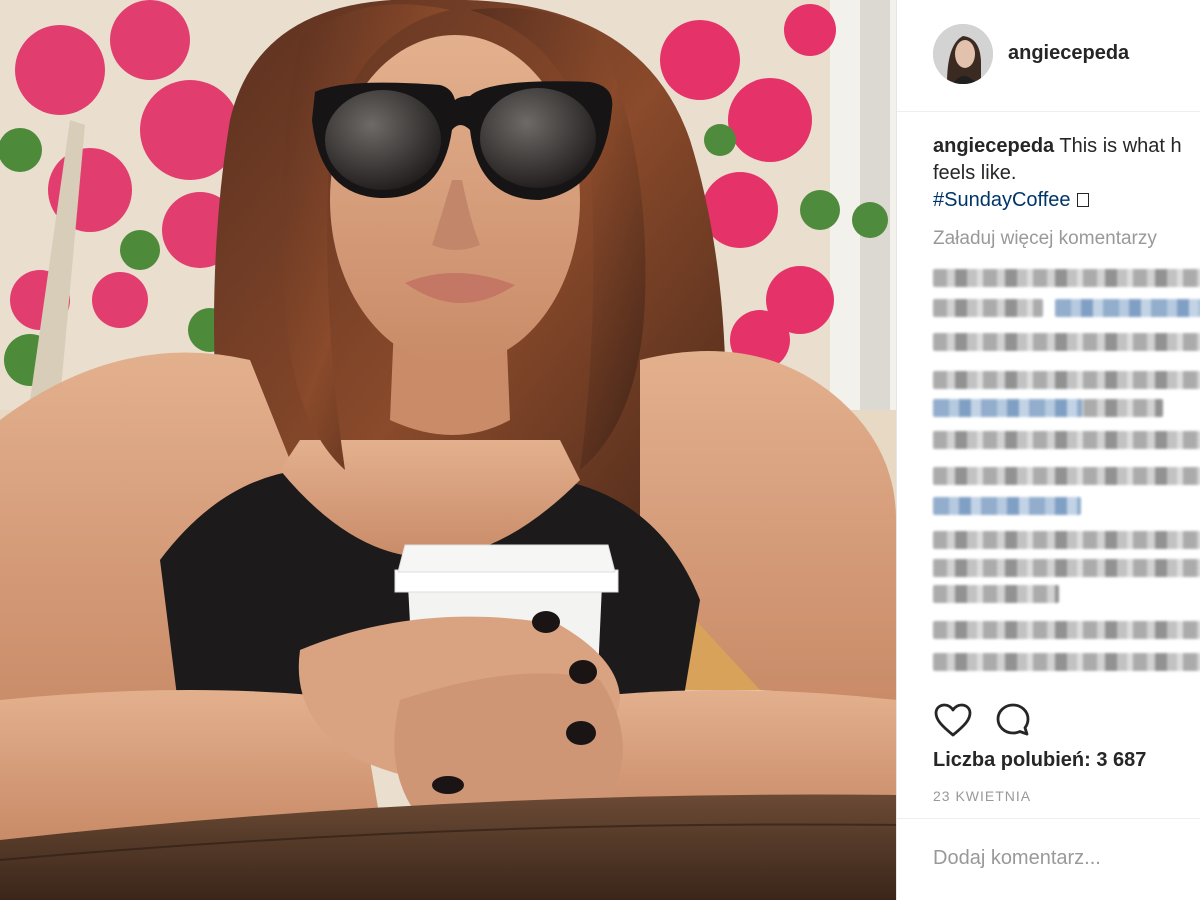 Image resolution: width=1200 pixels, height=900 pixels. Describe the element at coordinates (1068, 53) in the screenshot. I see `post-username: angiecepeda` at that location.